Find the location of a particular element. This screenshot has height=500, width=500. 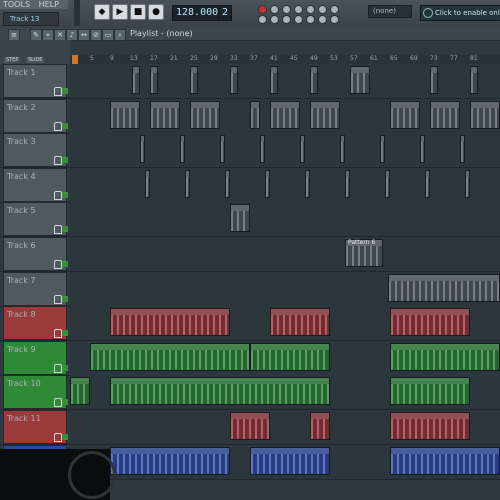

track-label: Track 11 is located at coordinates (35, 427).